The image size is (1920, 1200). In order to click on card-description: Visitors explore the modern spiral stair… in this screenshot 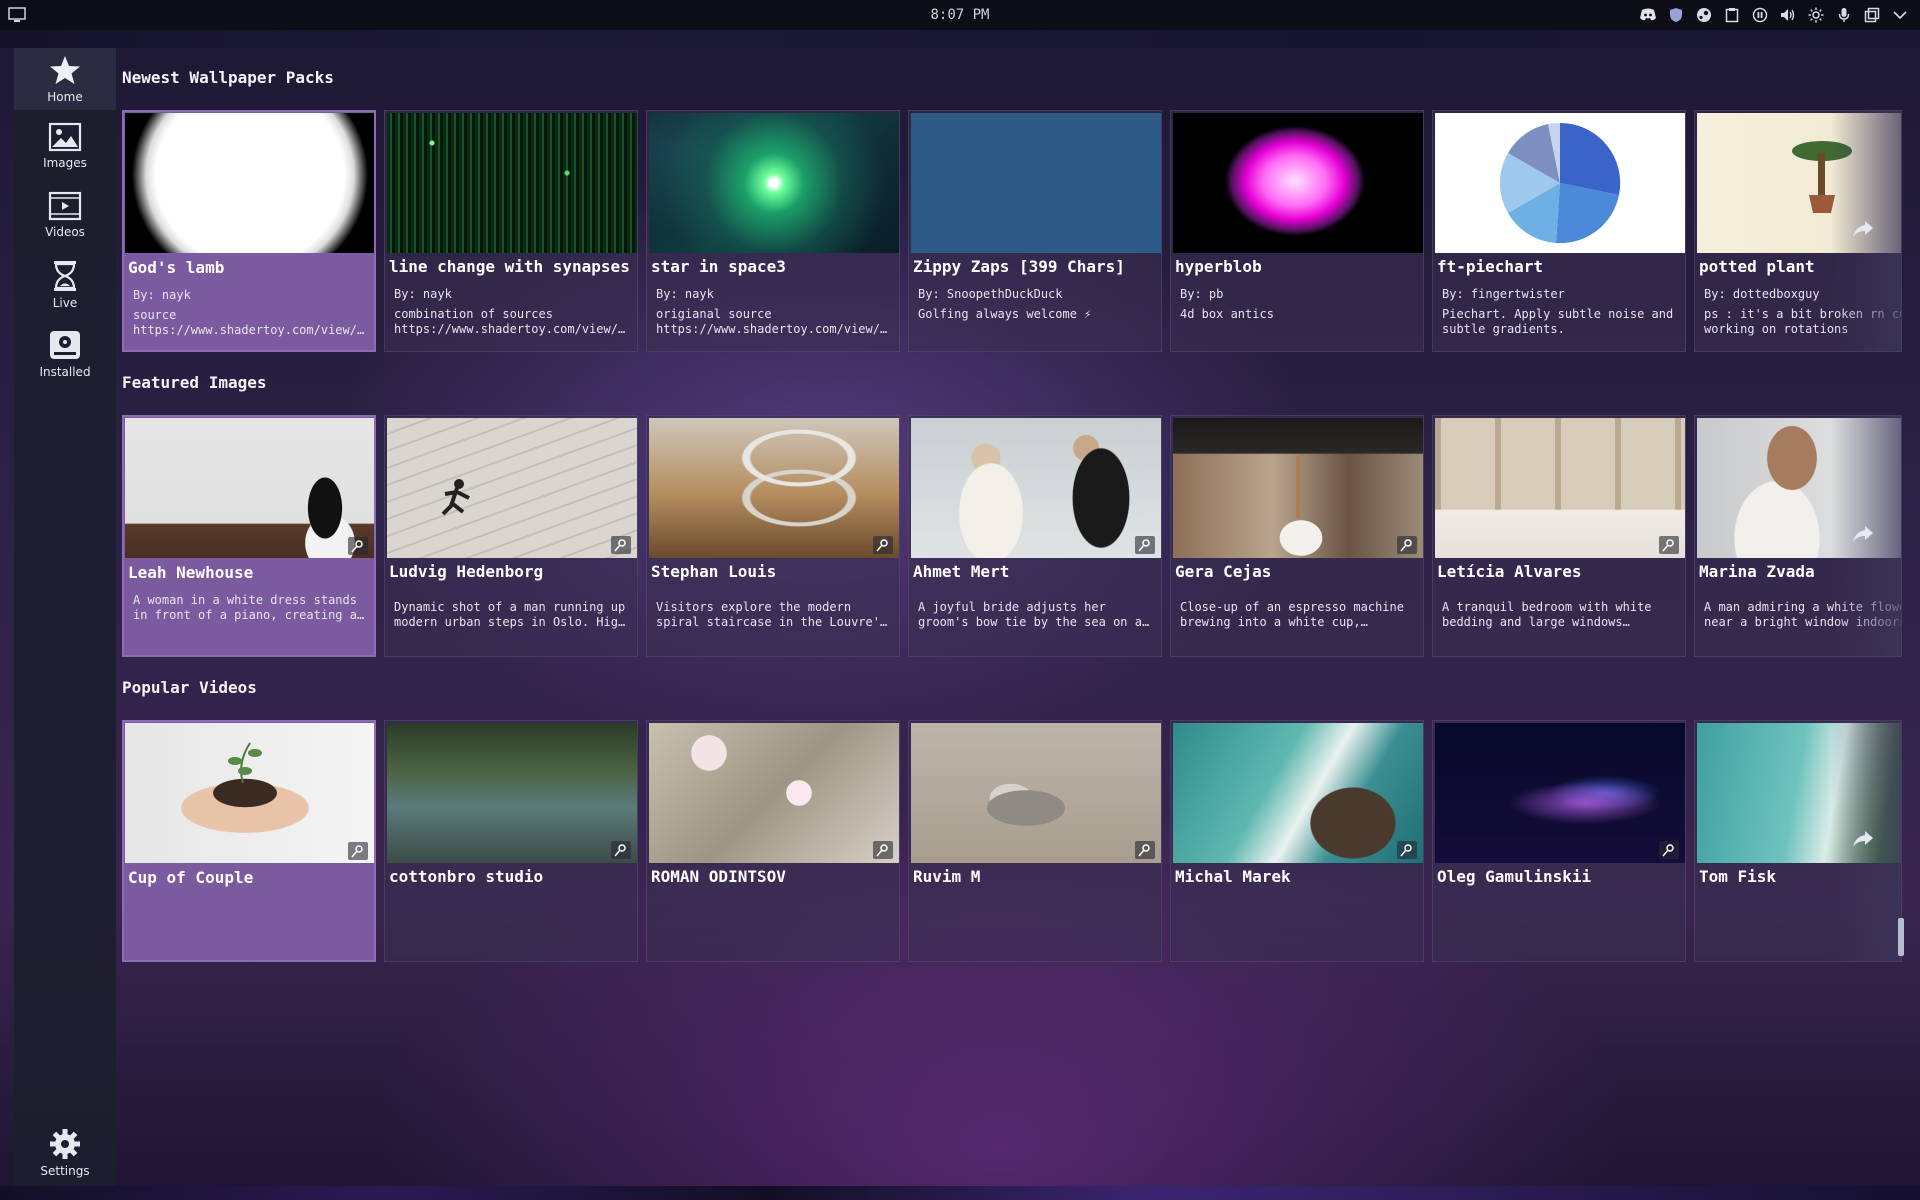, I will do `click(772, 614)`.